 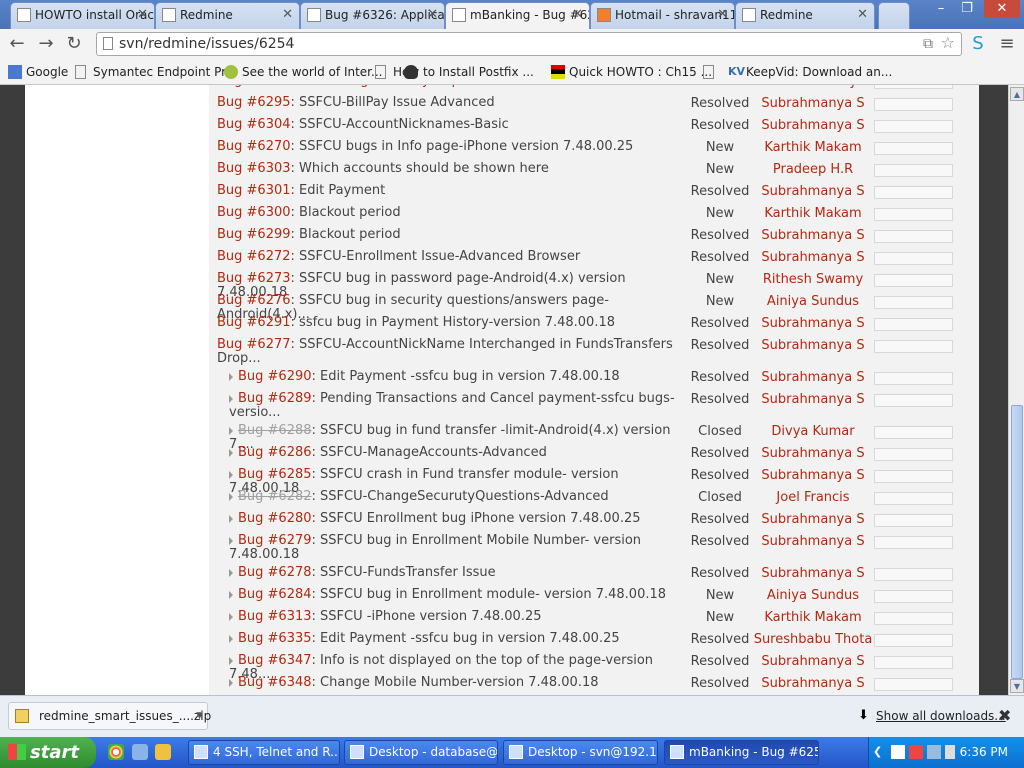 I want to click on chevron-down-icon: ▼, so click(x=199, y=716).